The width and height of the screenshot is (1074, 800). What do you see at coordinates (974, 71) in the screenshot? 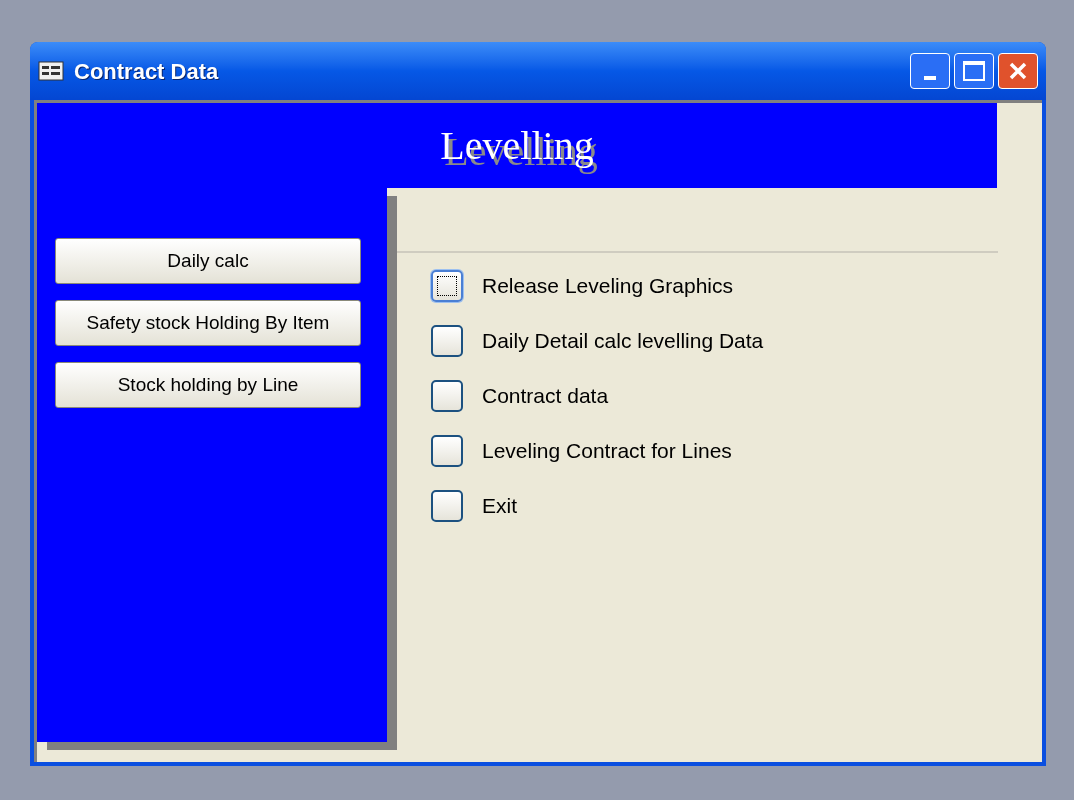
I see `maximize-button` at bounding box center [974, 71].